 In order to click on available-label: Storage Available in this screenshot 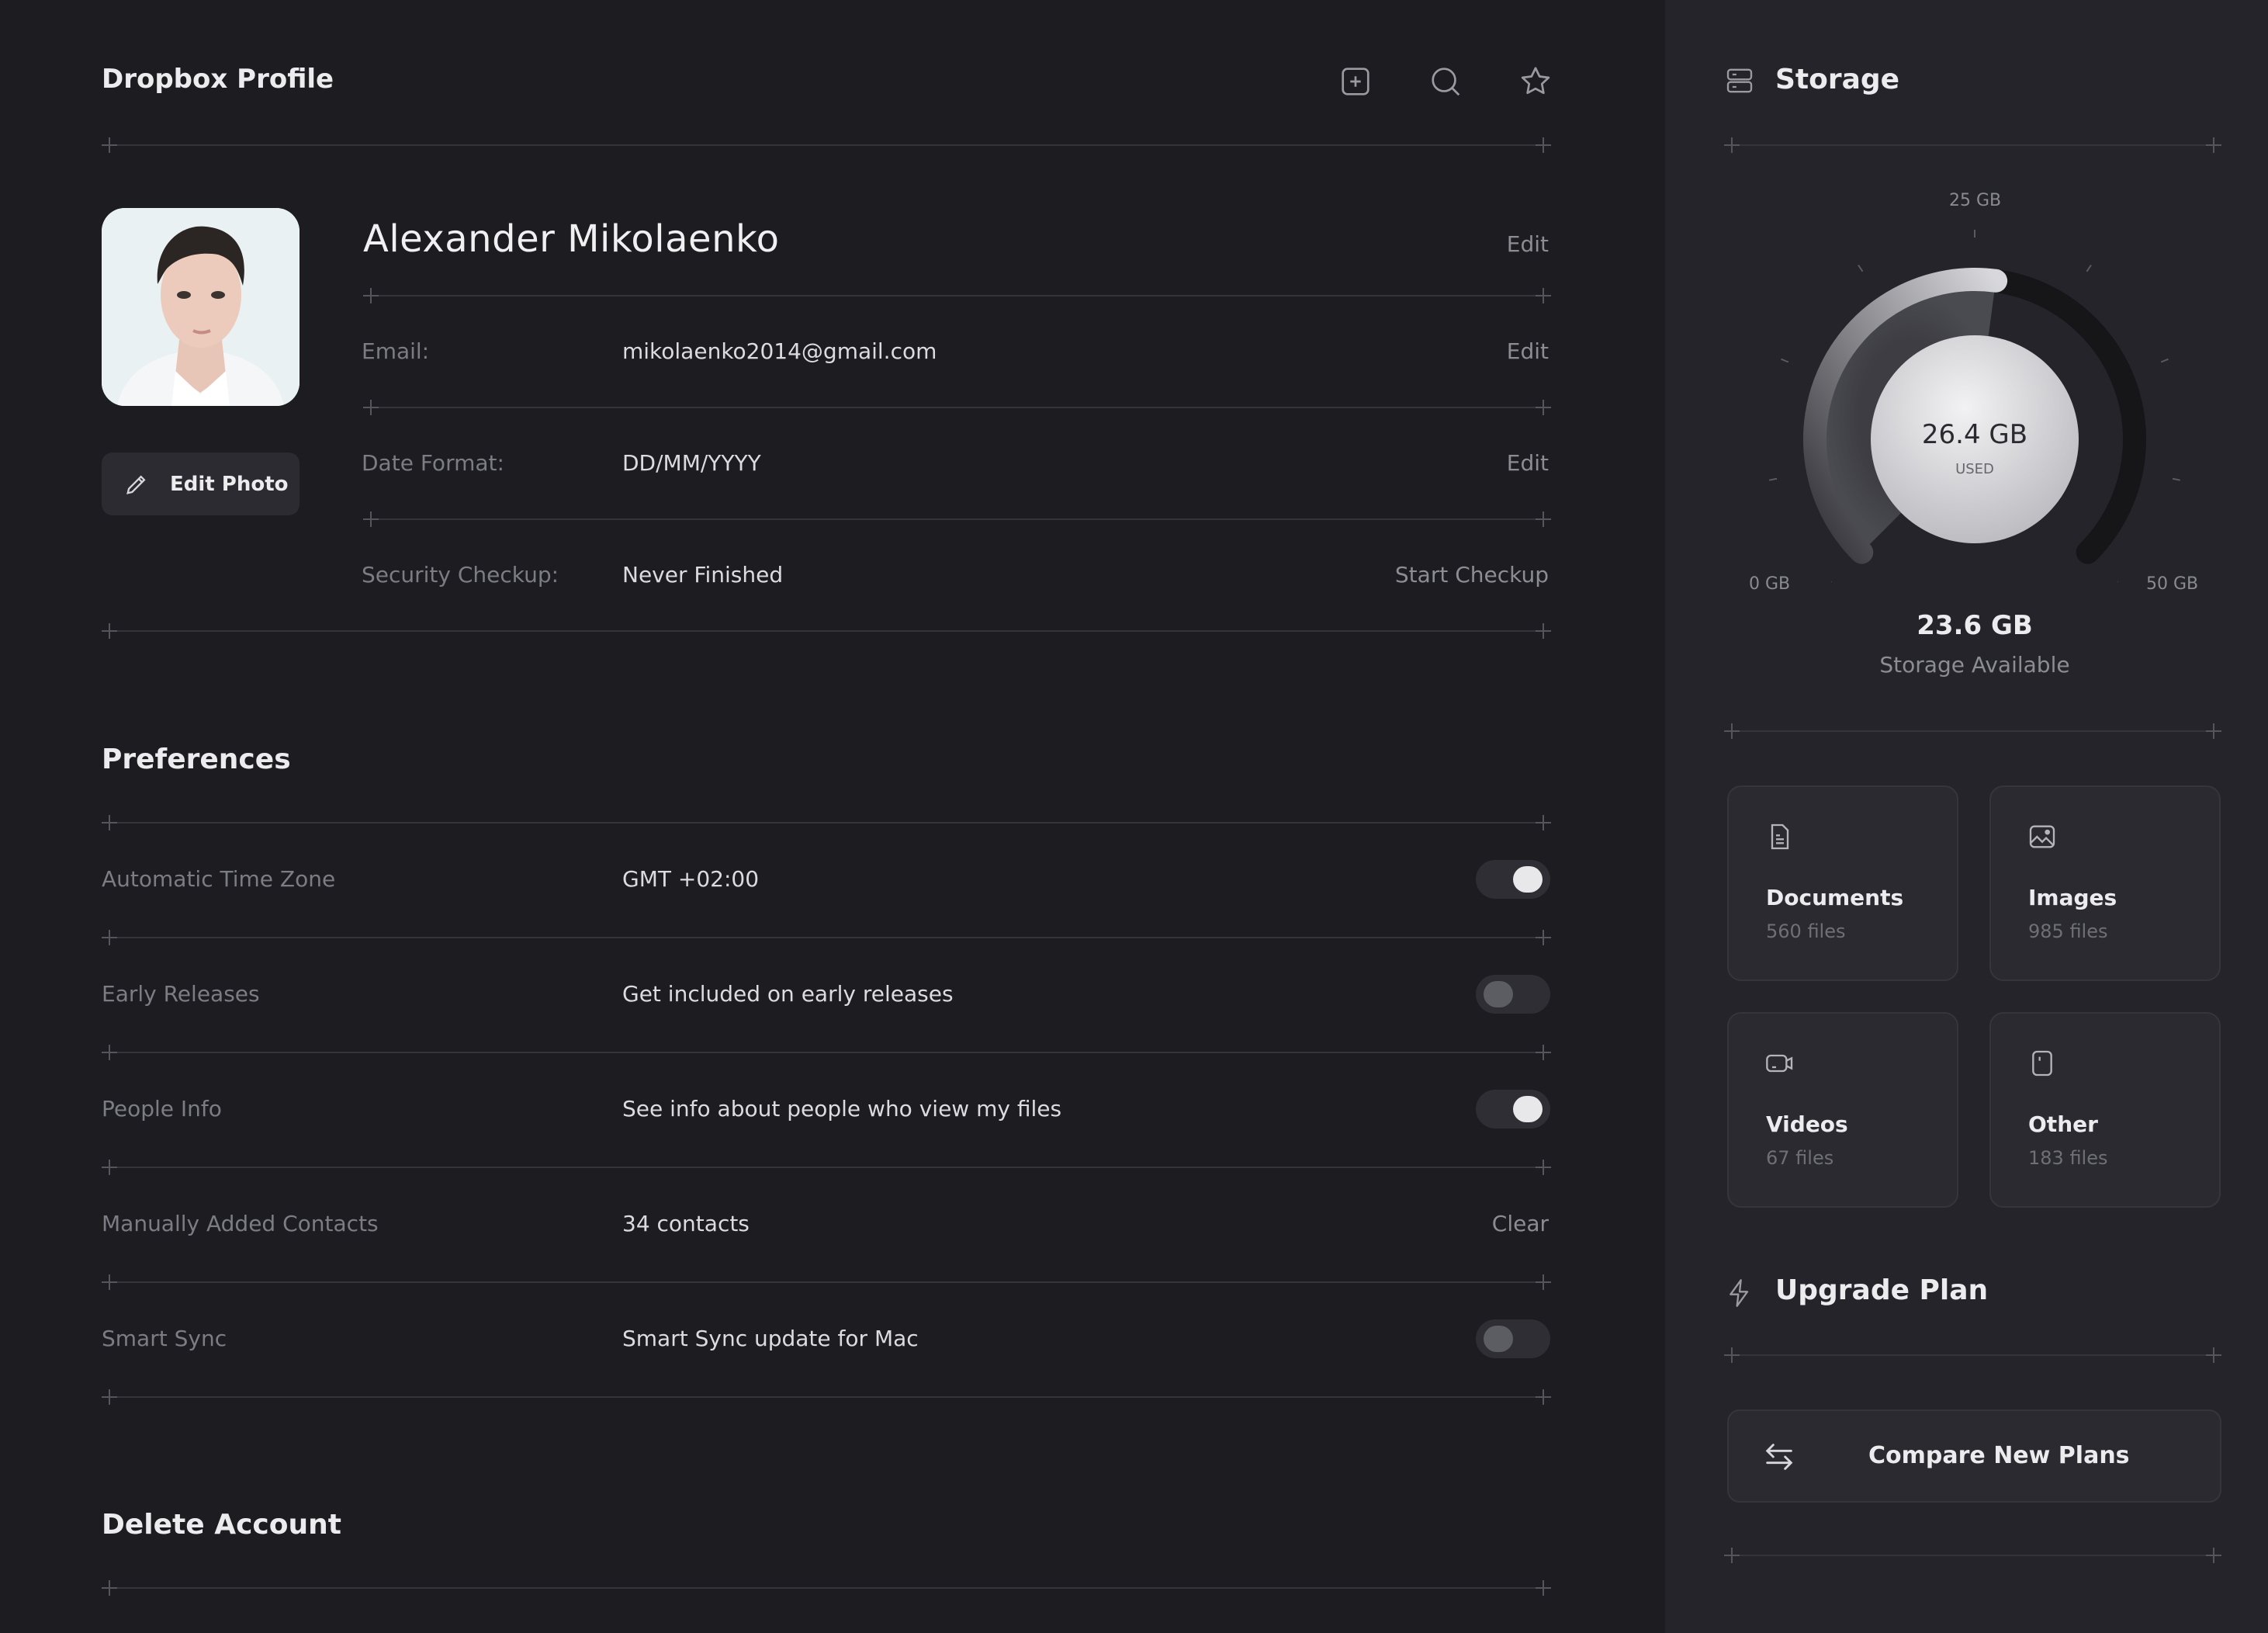, I will do `click(1975, 665)`.